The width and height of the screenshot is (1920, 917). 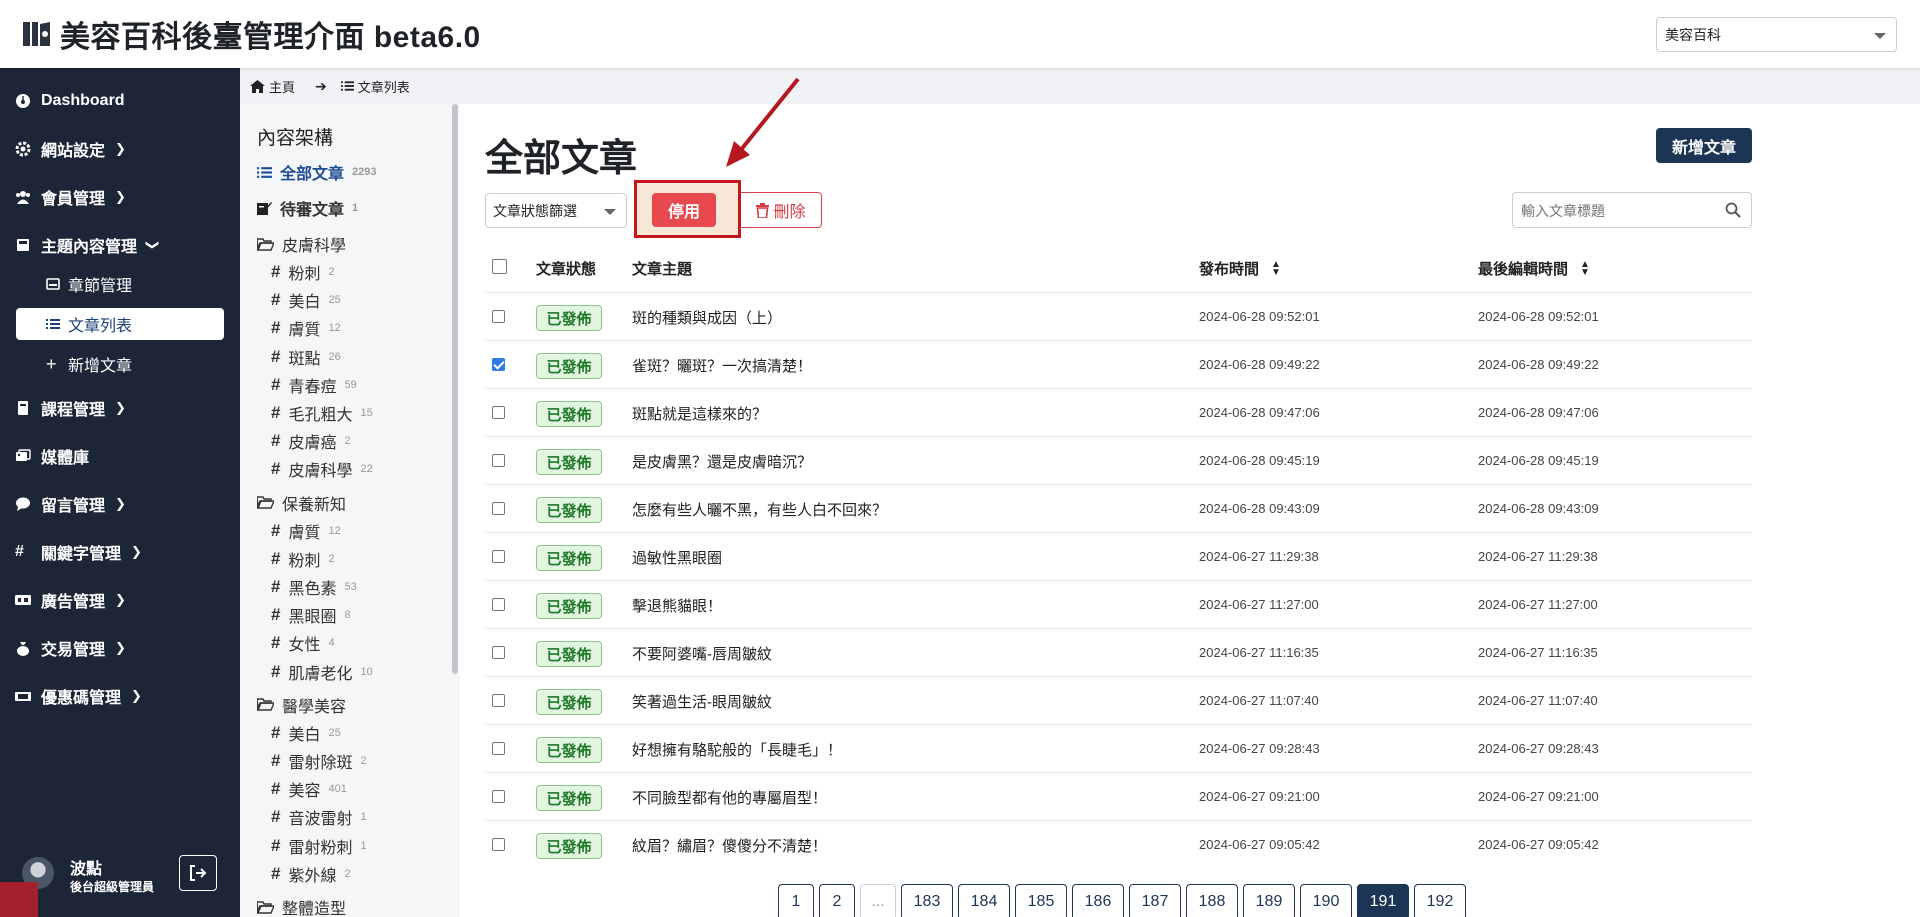 What do you see at coordinates (1212, 900) in the screenshot?
I see `page-button: 188` at bounding box center [1212, 900].